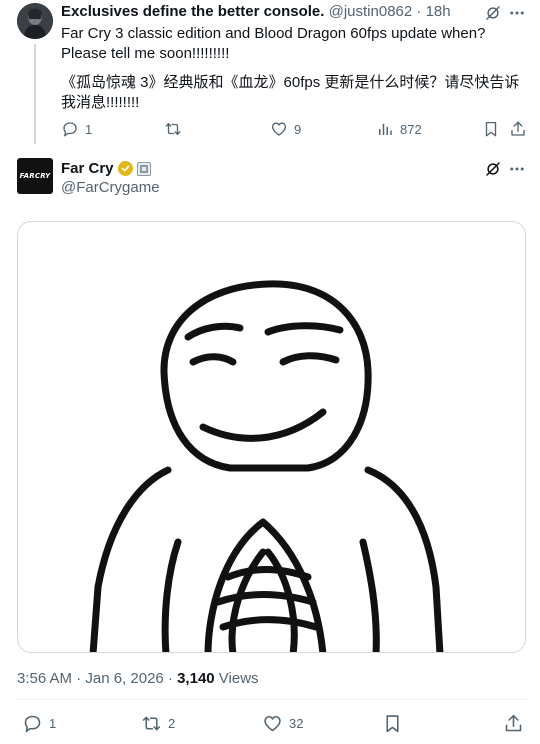 This screenshot has height=744, width=540. I want to click on reply-bookmark-button, so click(491, 129).